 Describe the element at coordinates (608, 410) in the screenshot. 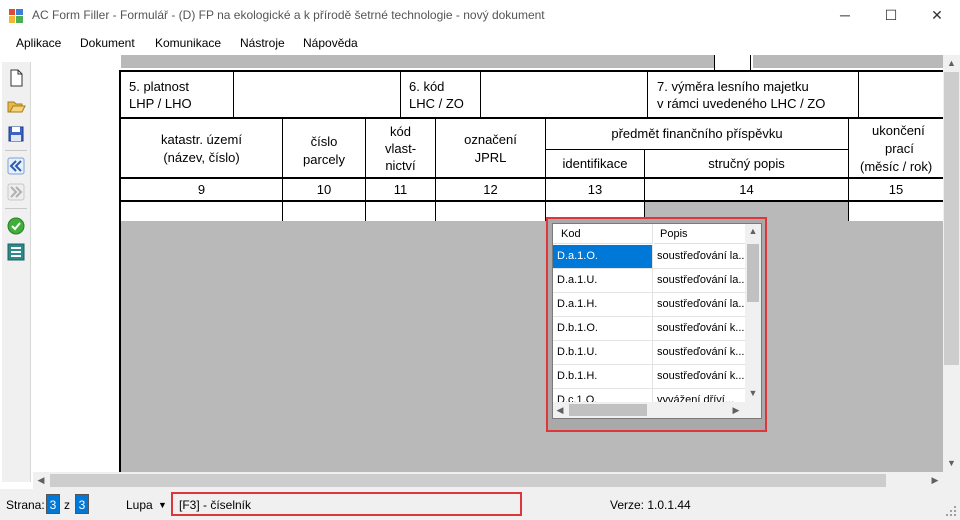

I see `lookup-horizontal-scroll-thumb` at that location.